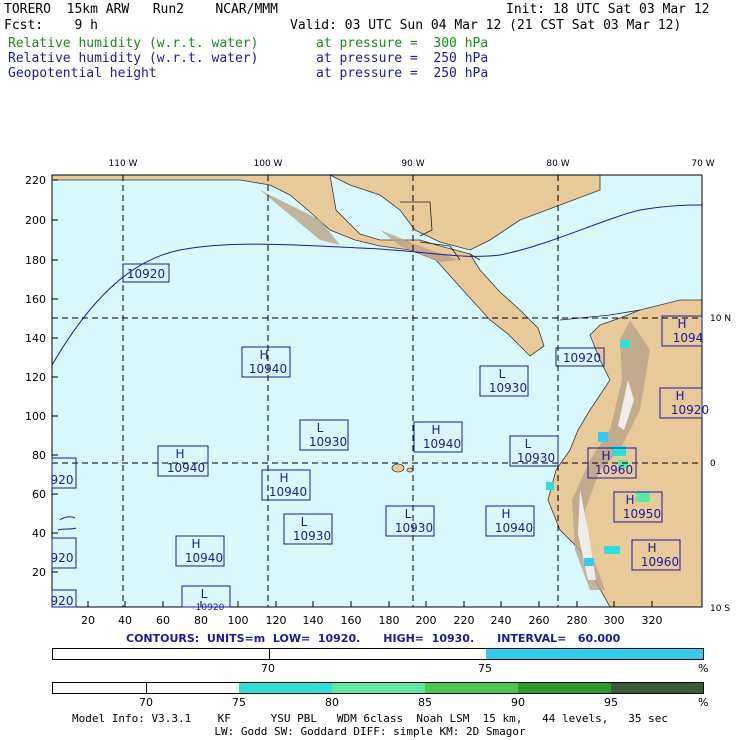 This screenshot has width=740, height=740. Describe the element at coordinates (485, 668) in the screenshot. I see `scale1-label-75: 75` at that location.